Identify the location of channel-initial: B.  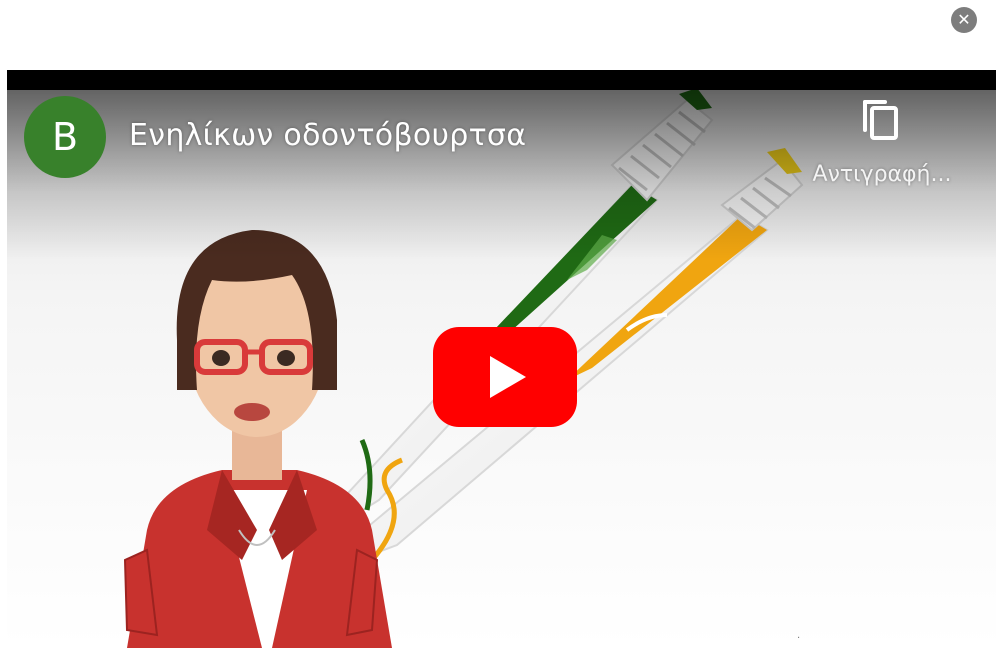
(65, 137).